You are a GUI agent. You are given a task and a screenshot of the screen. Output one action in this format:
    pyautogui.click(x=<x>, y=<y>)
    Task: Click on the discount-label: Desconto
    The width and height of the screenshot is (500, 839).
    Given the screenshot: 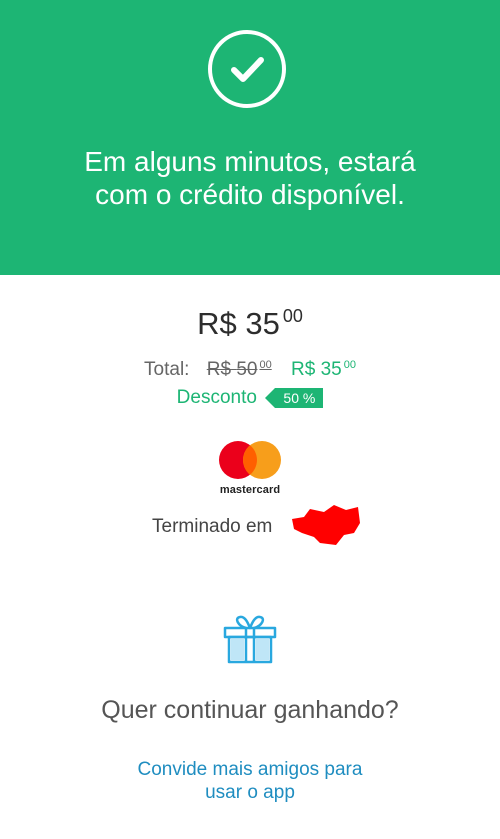 What is the action you would take?
    pyautogui.click(x=216, y=397)
    